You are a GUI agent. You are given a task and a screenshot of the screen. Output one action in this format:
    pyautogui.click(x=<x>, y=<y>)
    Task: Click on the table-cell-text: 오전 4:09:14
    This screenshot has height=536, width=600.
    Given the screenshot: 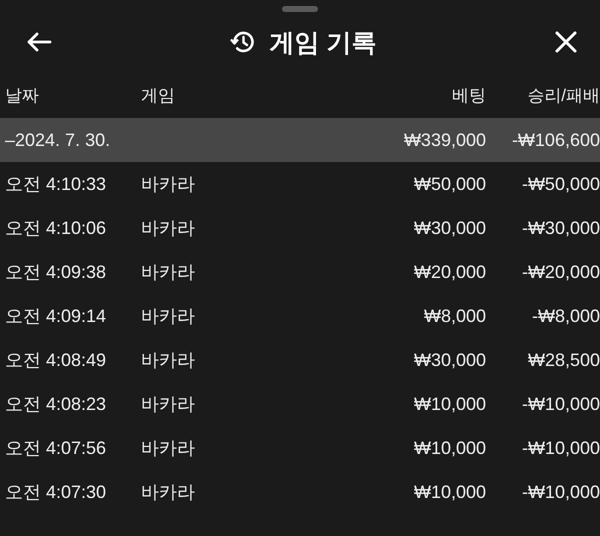 What is the action you would take?
    pyautogui.click(x=56, y=316)
    